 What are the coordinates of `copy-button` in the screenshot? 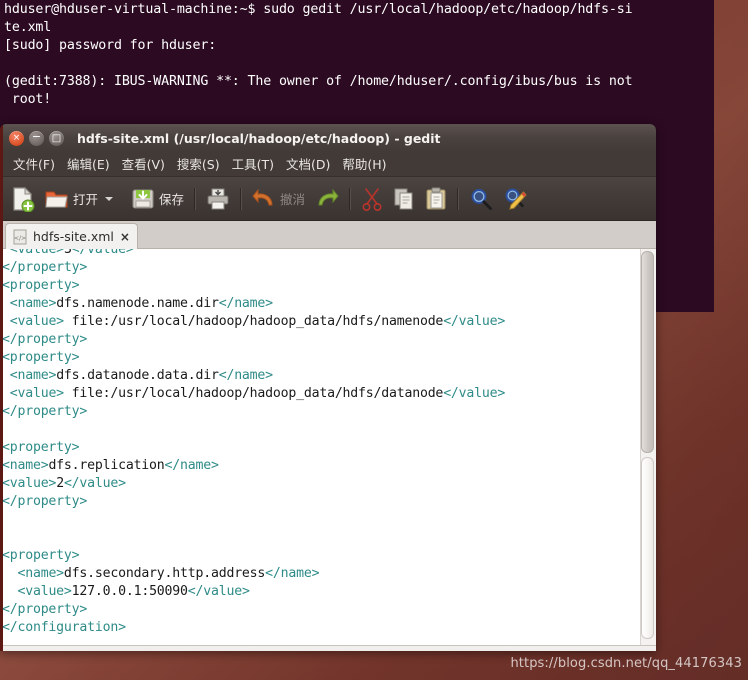 It's located at (404, 199).